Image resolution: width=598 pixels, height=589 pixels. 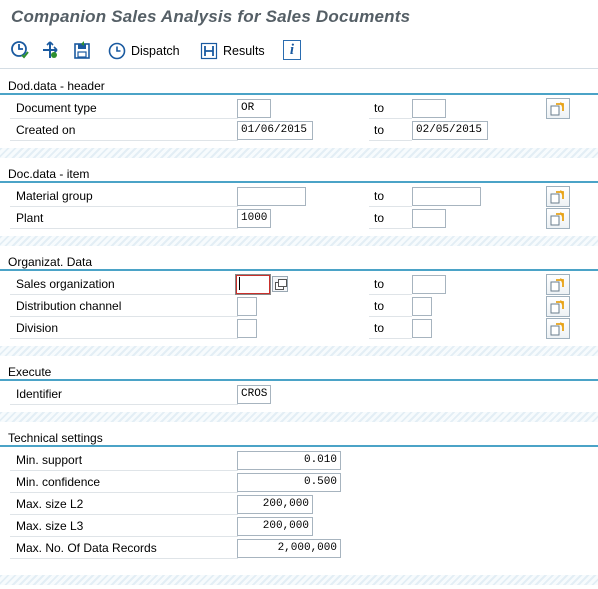 I want to click on created-on-row: Created on 01/06/2015 to 02/05/2015, so click(x=299, y=131).